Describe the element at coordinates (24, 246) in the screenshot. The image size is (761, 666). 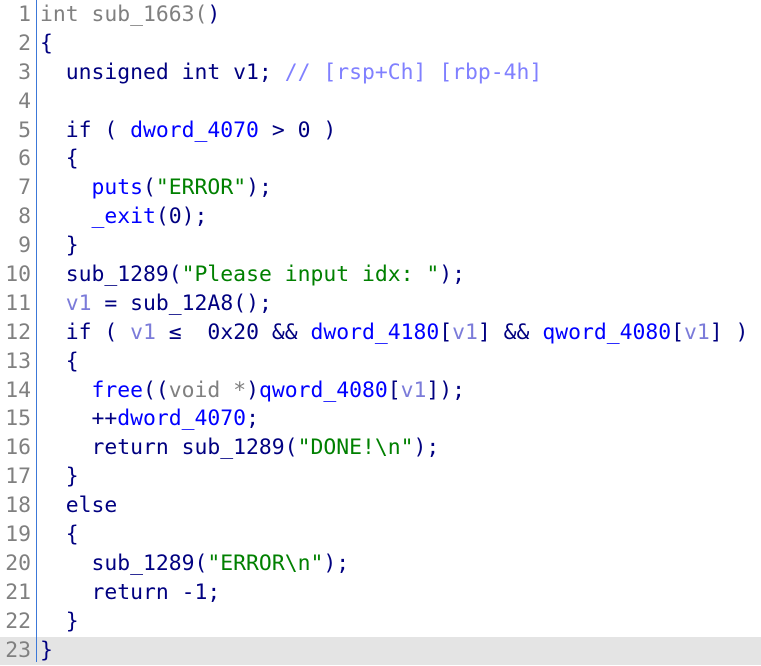
I see `line-number: 9` at that location.